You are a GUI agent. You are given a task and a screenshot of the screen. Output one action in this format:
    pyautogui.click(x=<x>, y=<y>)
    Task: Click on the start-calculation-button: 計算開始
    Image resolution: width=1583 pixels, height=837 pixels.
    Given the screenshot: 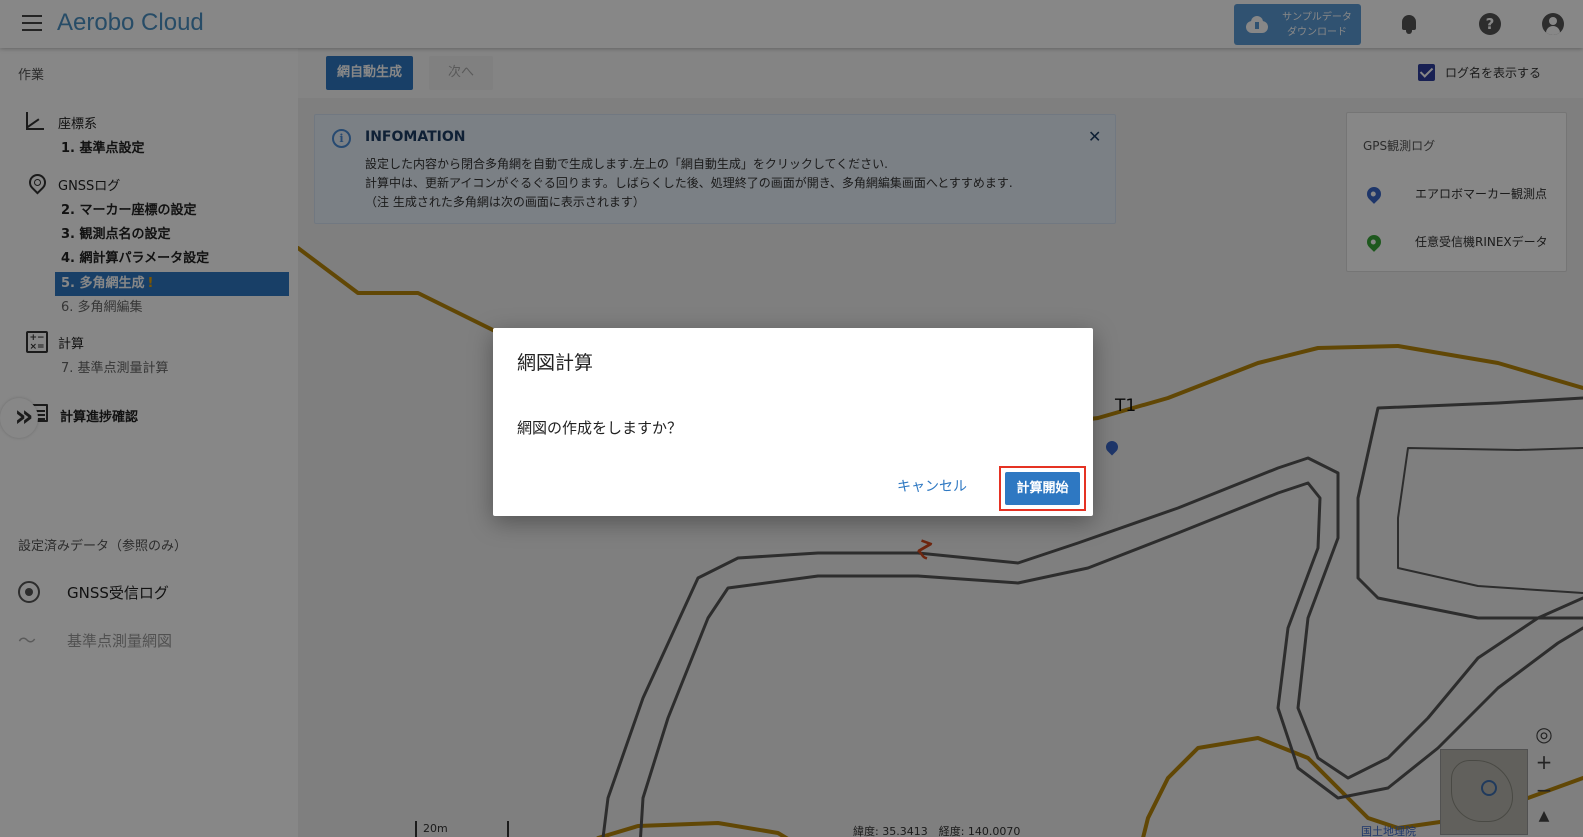 What is the action you would take?
    pyautogui.click(x=1042, y=488)
    